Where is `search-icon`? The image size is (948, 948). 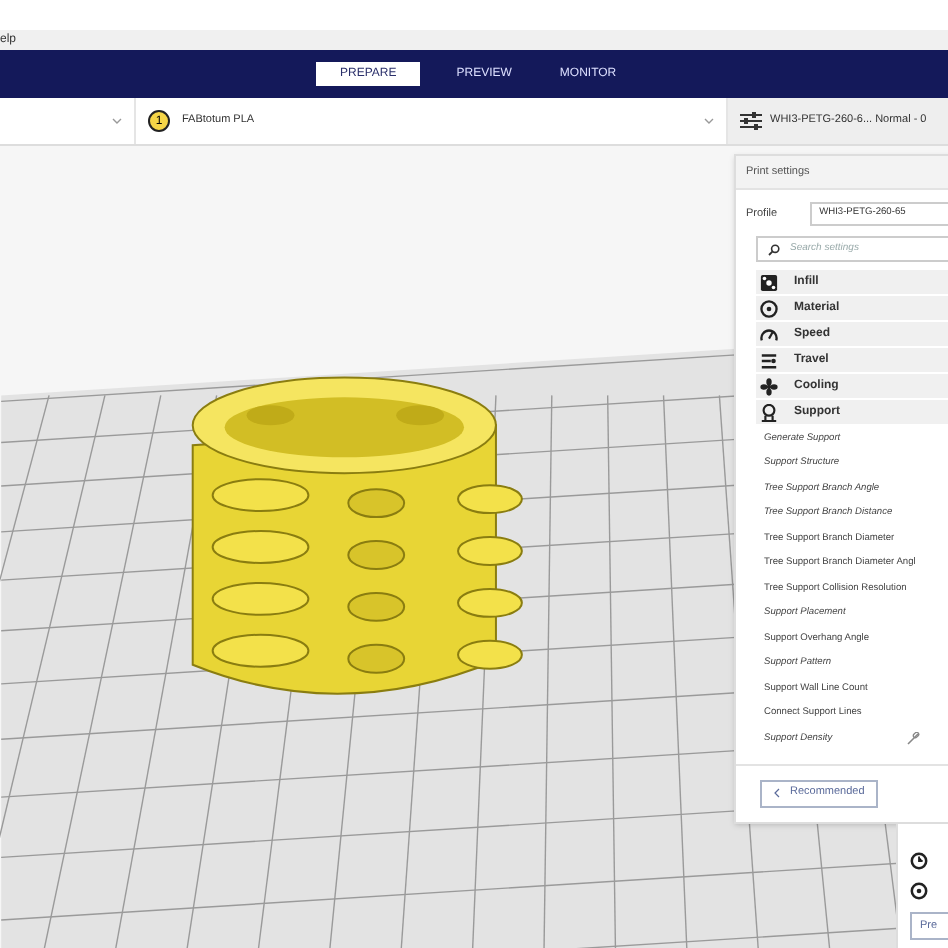
search-icon is located at coordinates (774, 249).